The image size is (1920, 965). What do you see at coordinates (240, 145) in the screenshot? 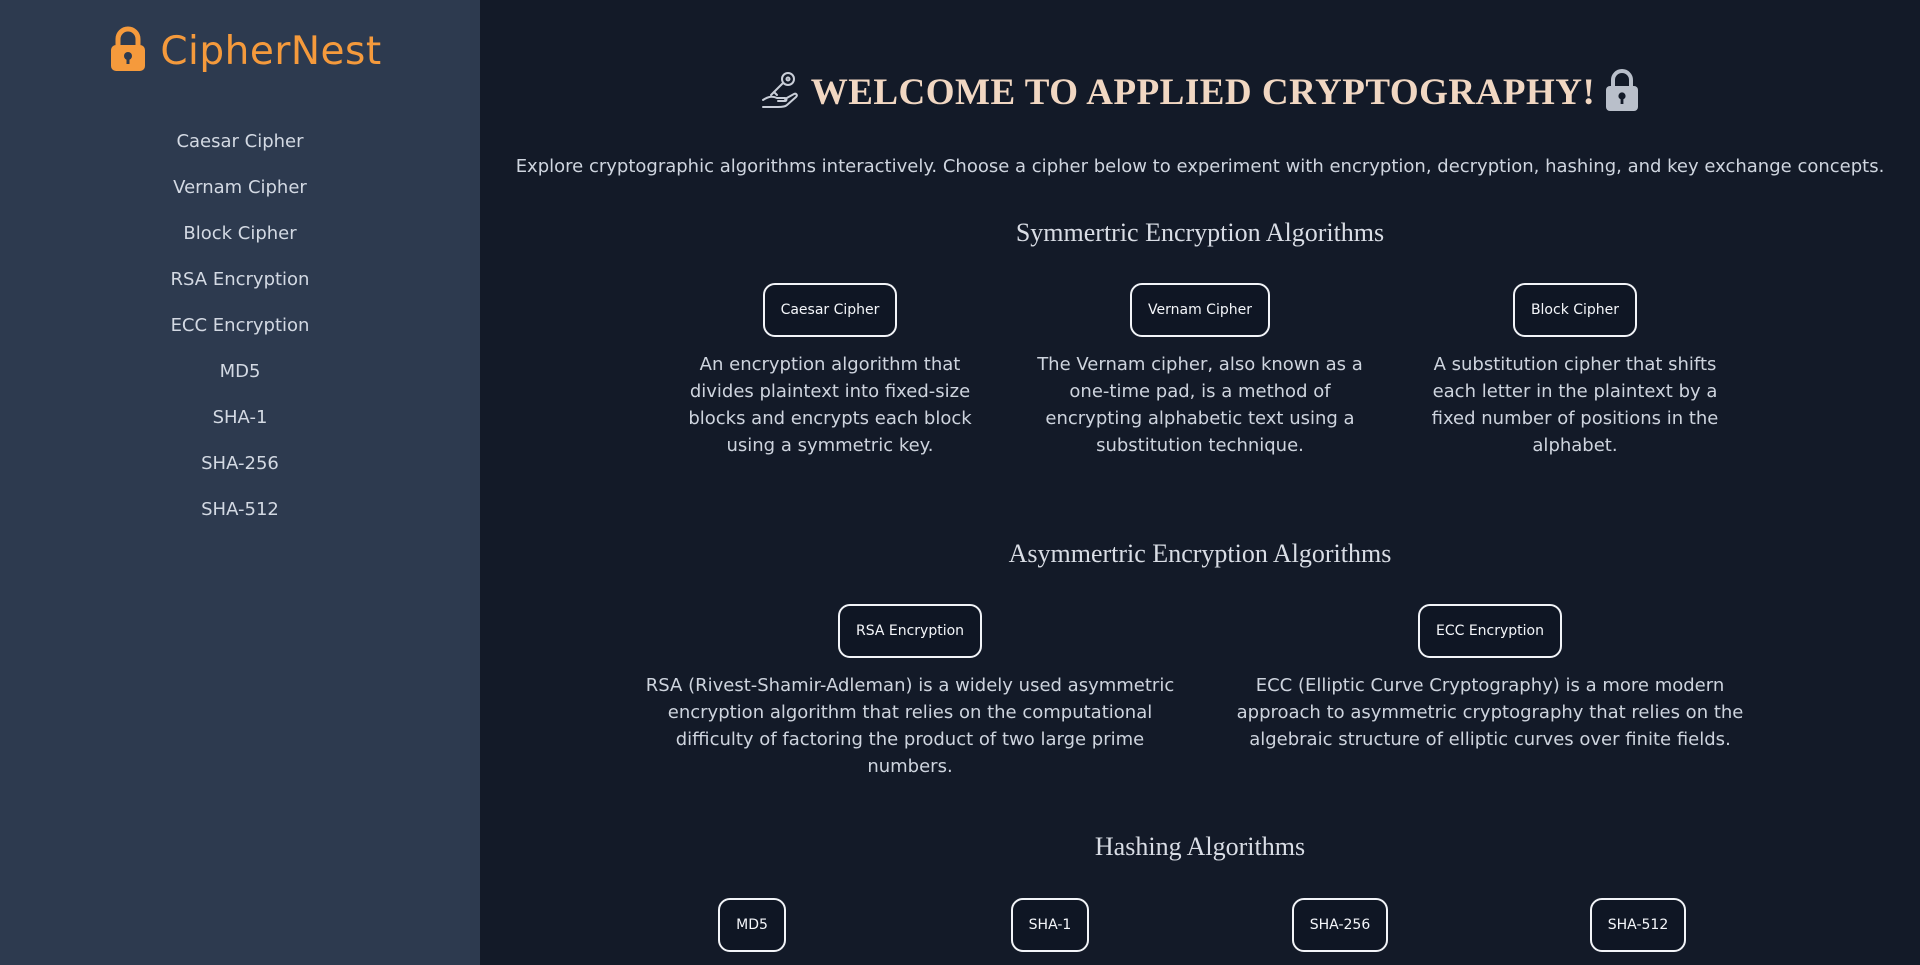
I see `sidebar-item-caesar-cipher: Caesar Cipher` at bounding box center [240, 145].